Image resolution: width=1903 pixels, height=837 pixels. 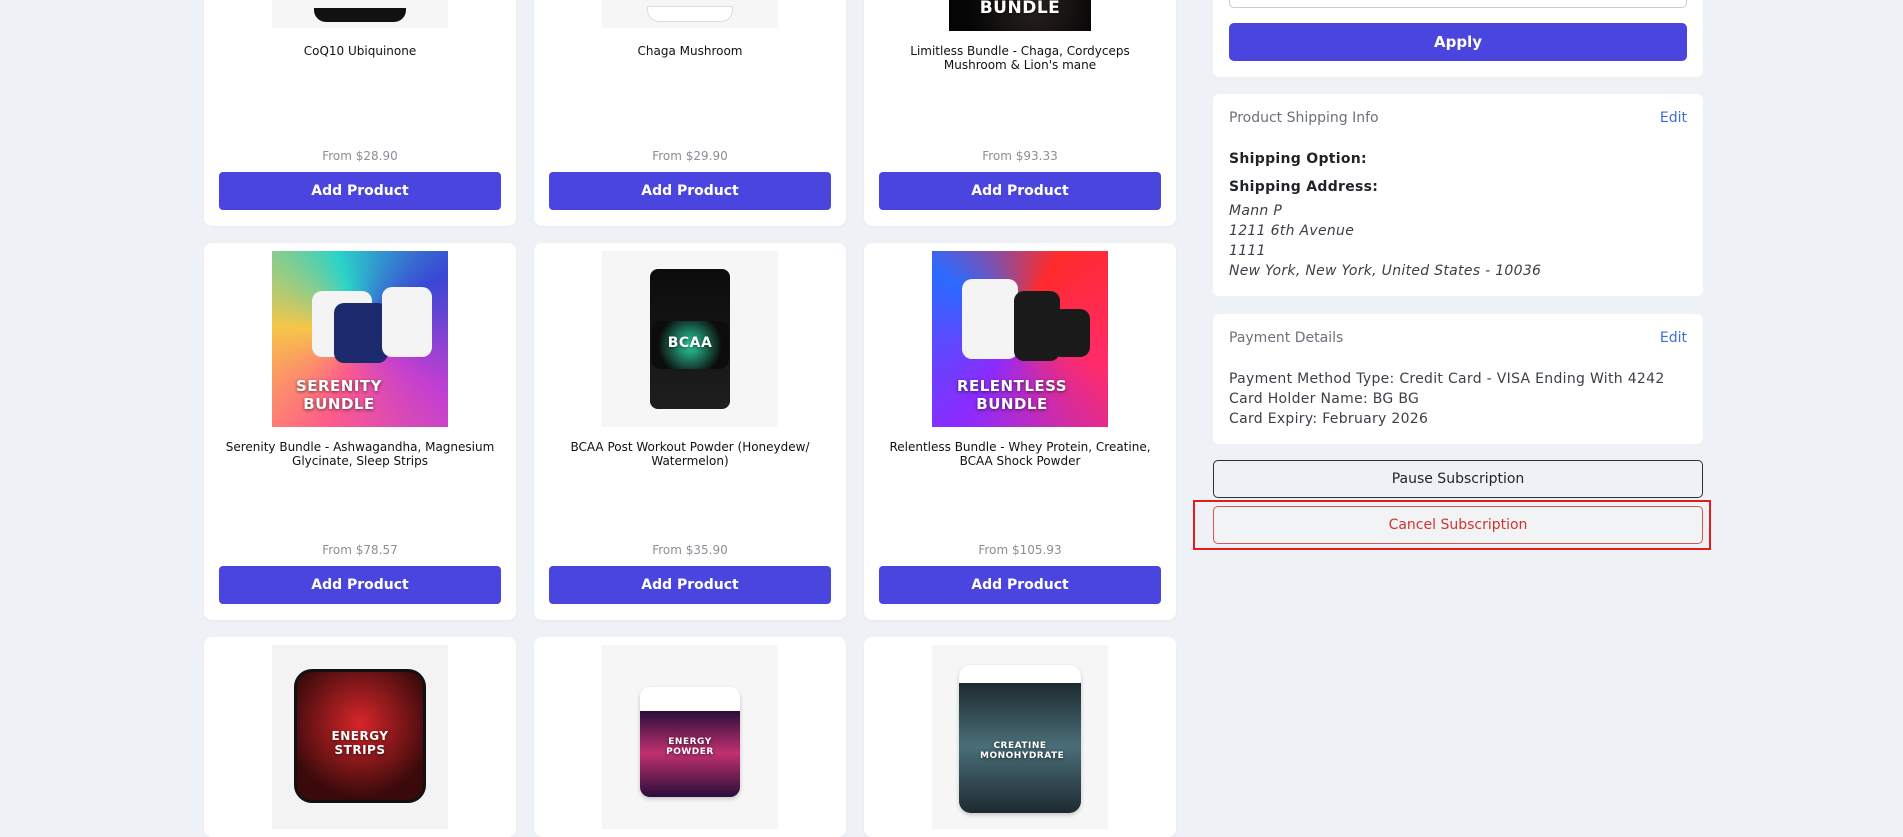 I want to click on product-art-text: SERENITY BUNDLE, so click(x=339, y=395).